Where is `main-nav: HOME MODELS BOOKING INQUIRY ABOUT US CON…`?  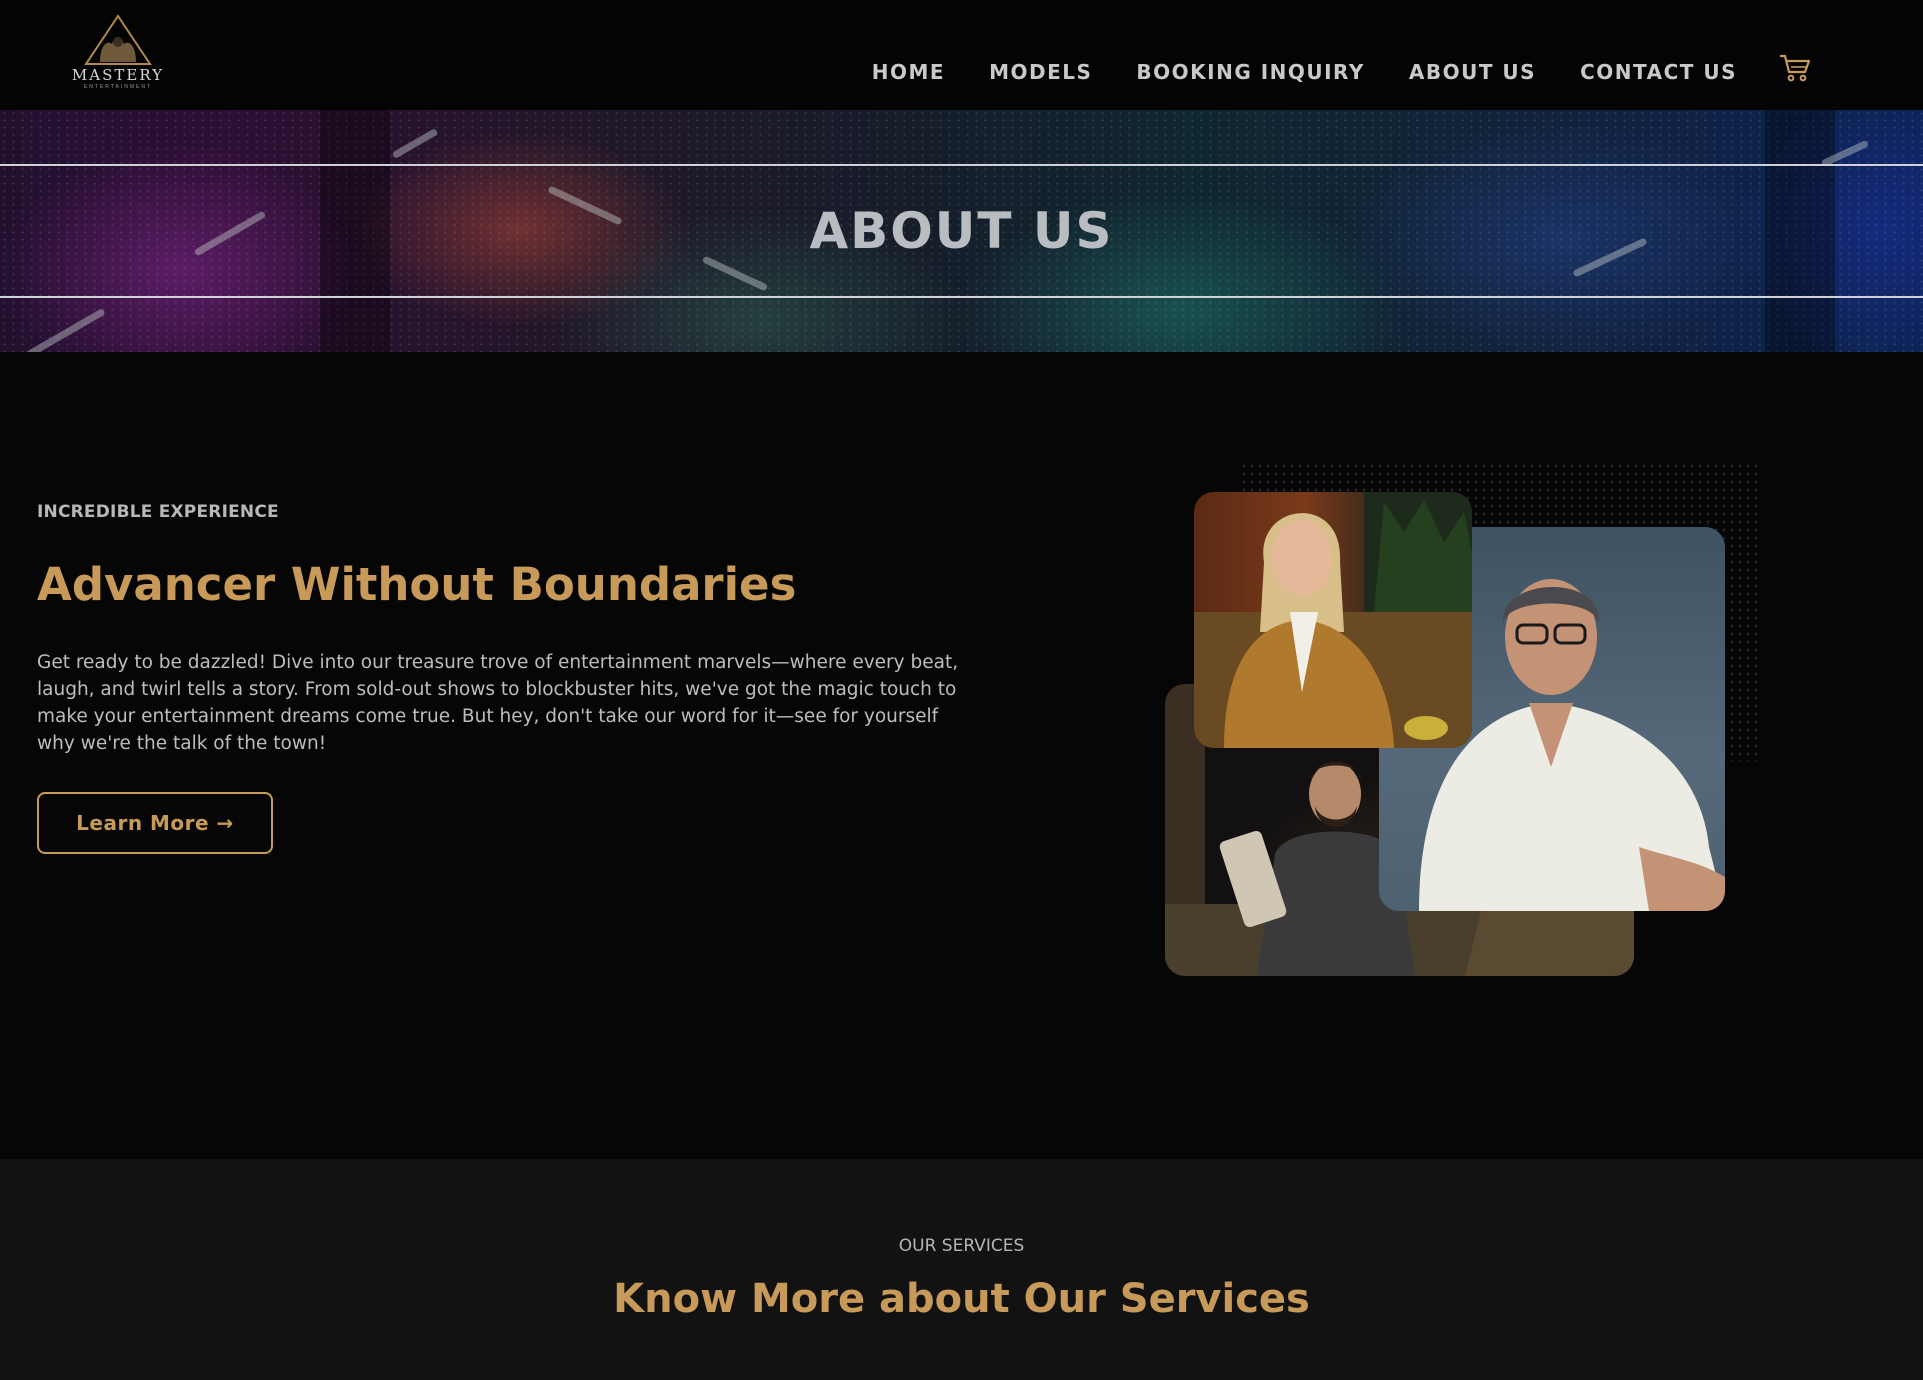 main-nav: HOME MODELS BOOKING INQUIRY ABOUT US CON… is located at coordinates (1304, 72).